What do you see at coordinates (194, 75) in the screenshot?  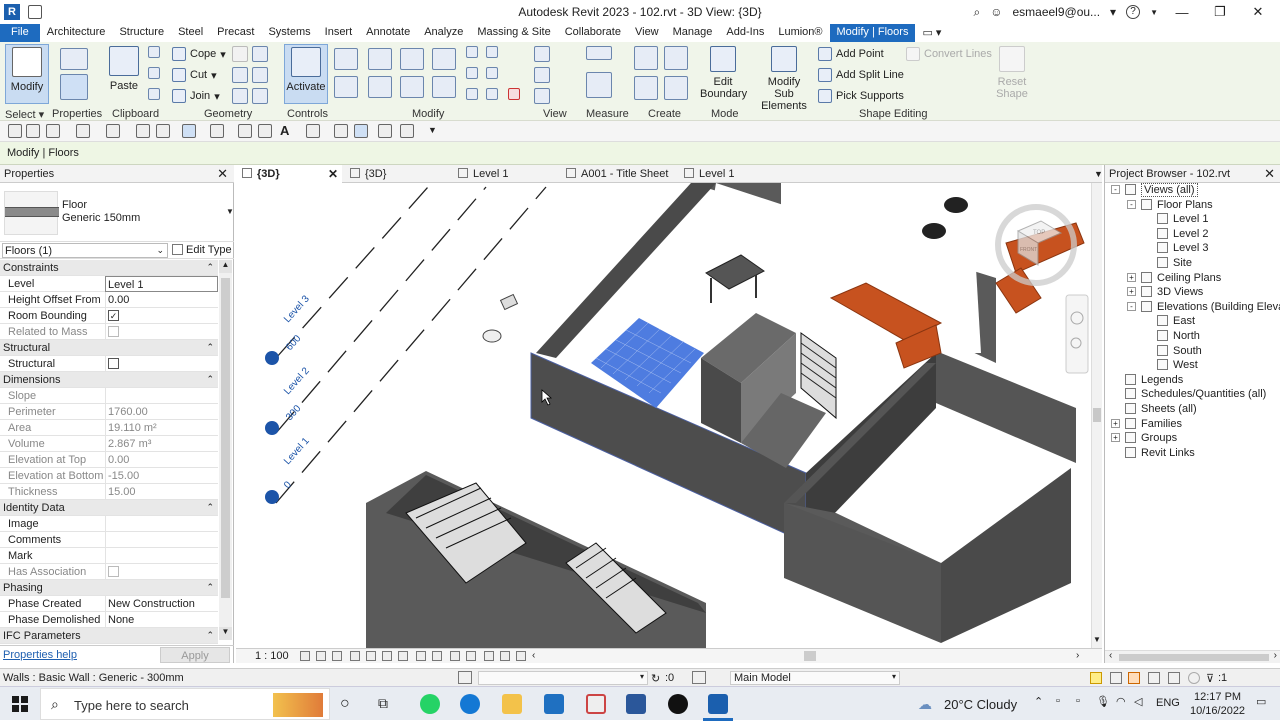 I see `cut-button: Cut ▾` at bounding box center [194, 75].